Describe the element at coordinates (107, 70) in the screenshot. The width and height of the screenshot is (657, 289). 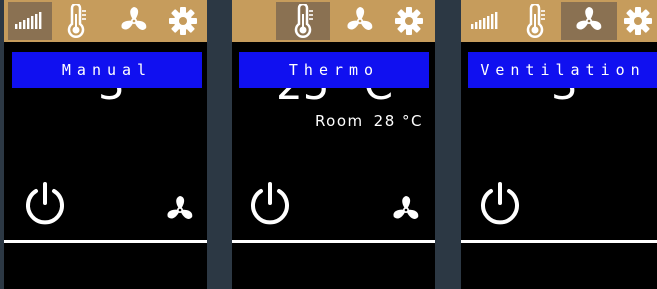
I see `mode-label: Manual` at that location.